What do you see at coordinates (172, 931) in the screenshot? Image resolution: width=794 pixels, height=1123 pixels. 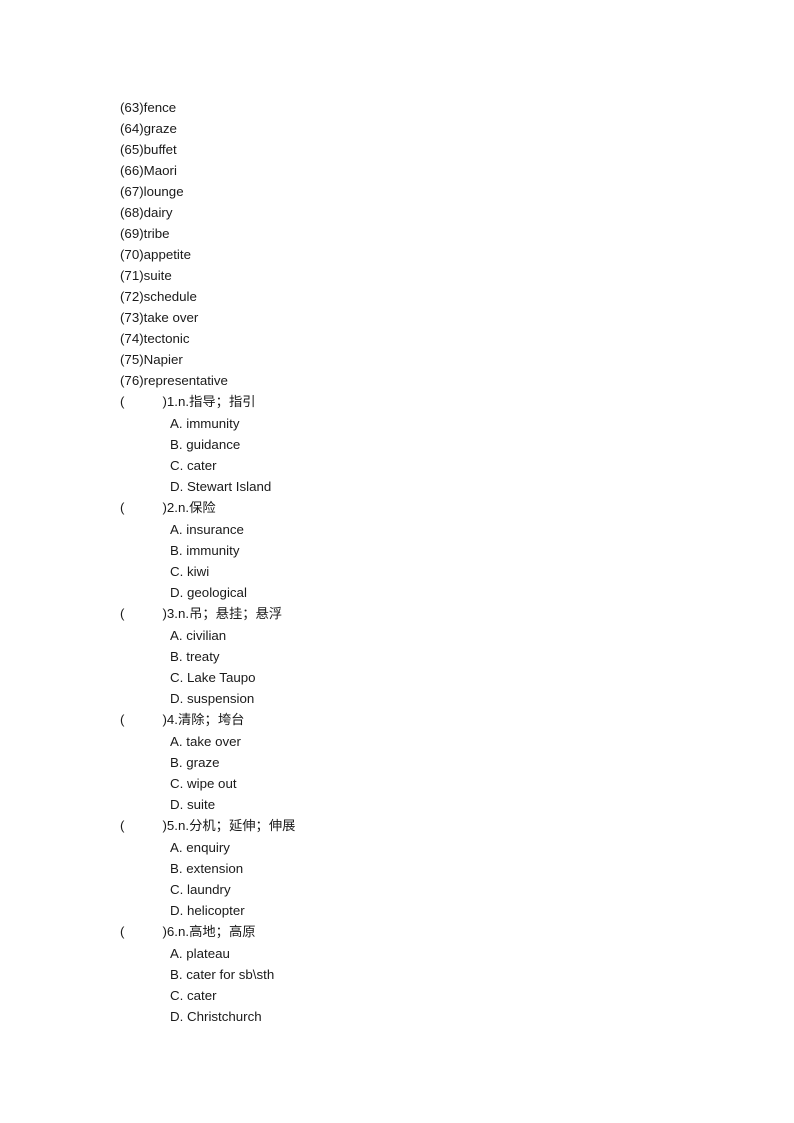 I see `question-number: 6.` at bounding box center [172, 931].